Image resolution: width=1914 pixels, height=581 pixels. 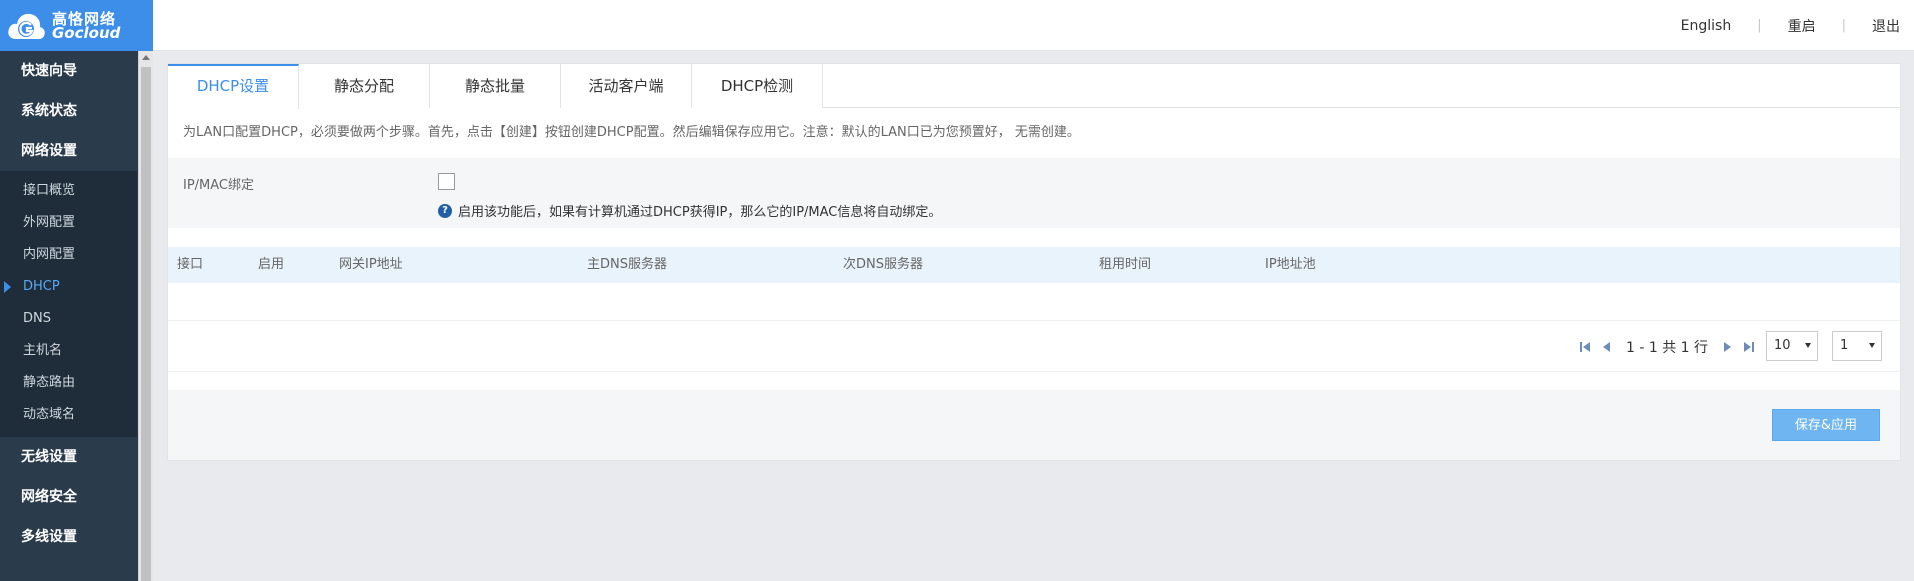 I want to click on network-submenu: 接口概览 外网配置 内网配置 DHCP DNS 主机名 静态路由 动态域名, so click(x=68, y=304).